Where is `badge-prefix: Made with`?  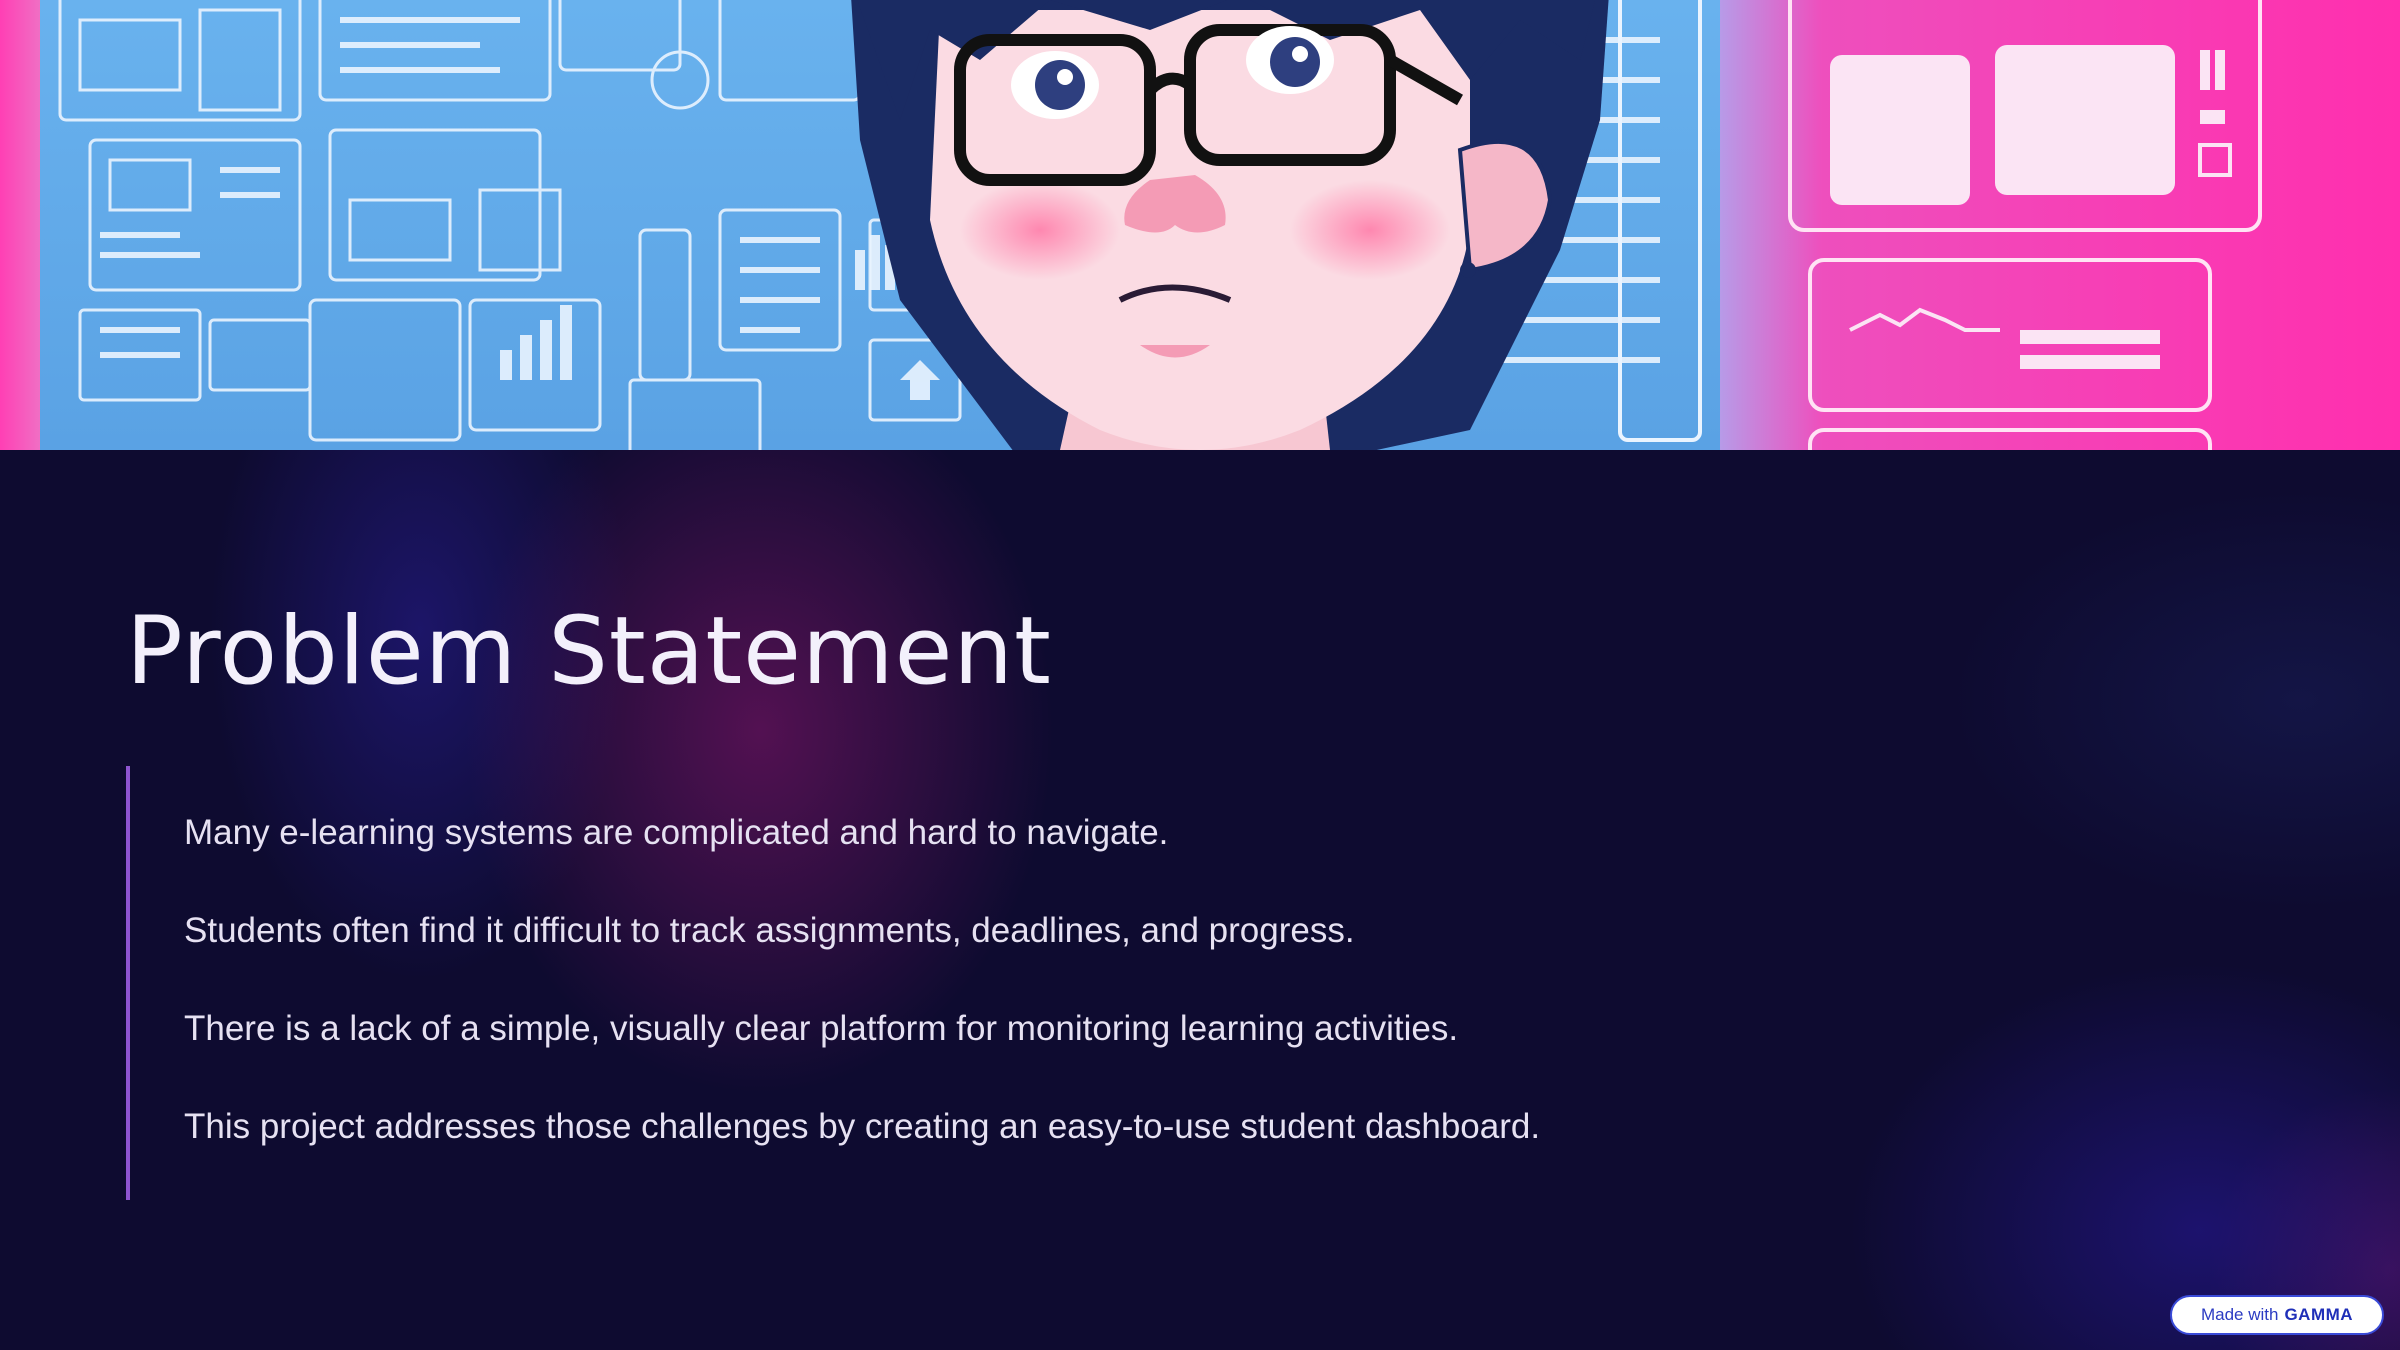
badge-prefix: Made with is located at coordinates (2239, 1314).